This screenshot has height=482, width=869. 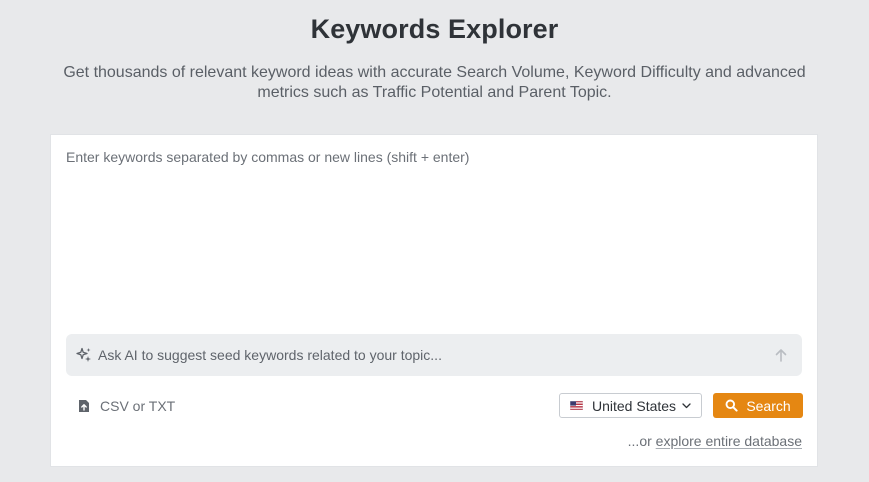 I want to click on us-flag-icon, so click(x=576, y=405).